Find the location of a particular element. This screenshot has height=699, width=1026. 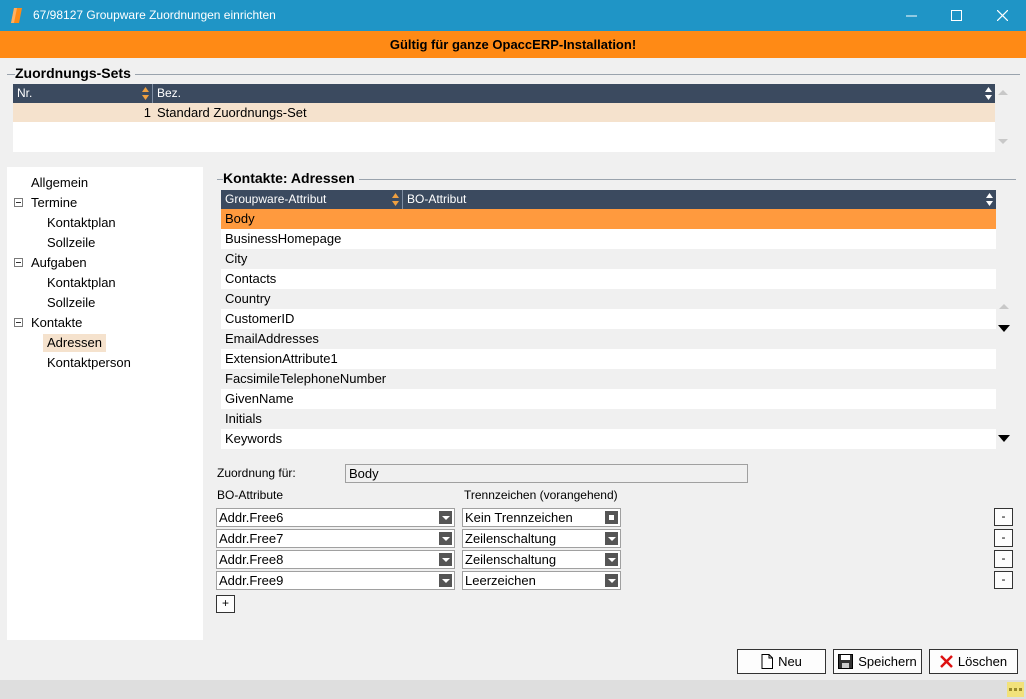

attr-scrollbar is located at coordinates (1004, 319).